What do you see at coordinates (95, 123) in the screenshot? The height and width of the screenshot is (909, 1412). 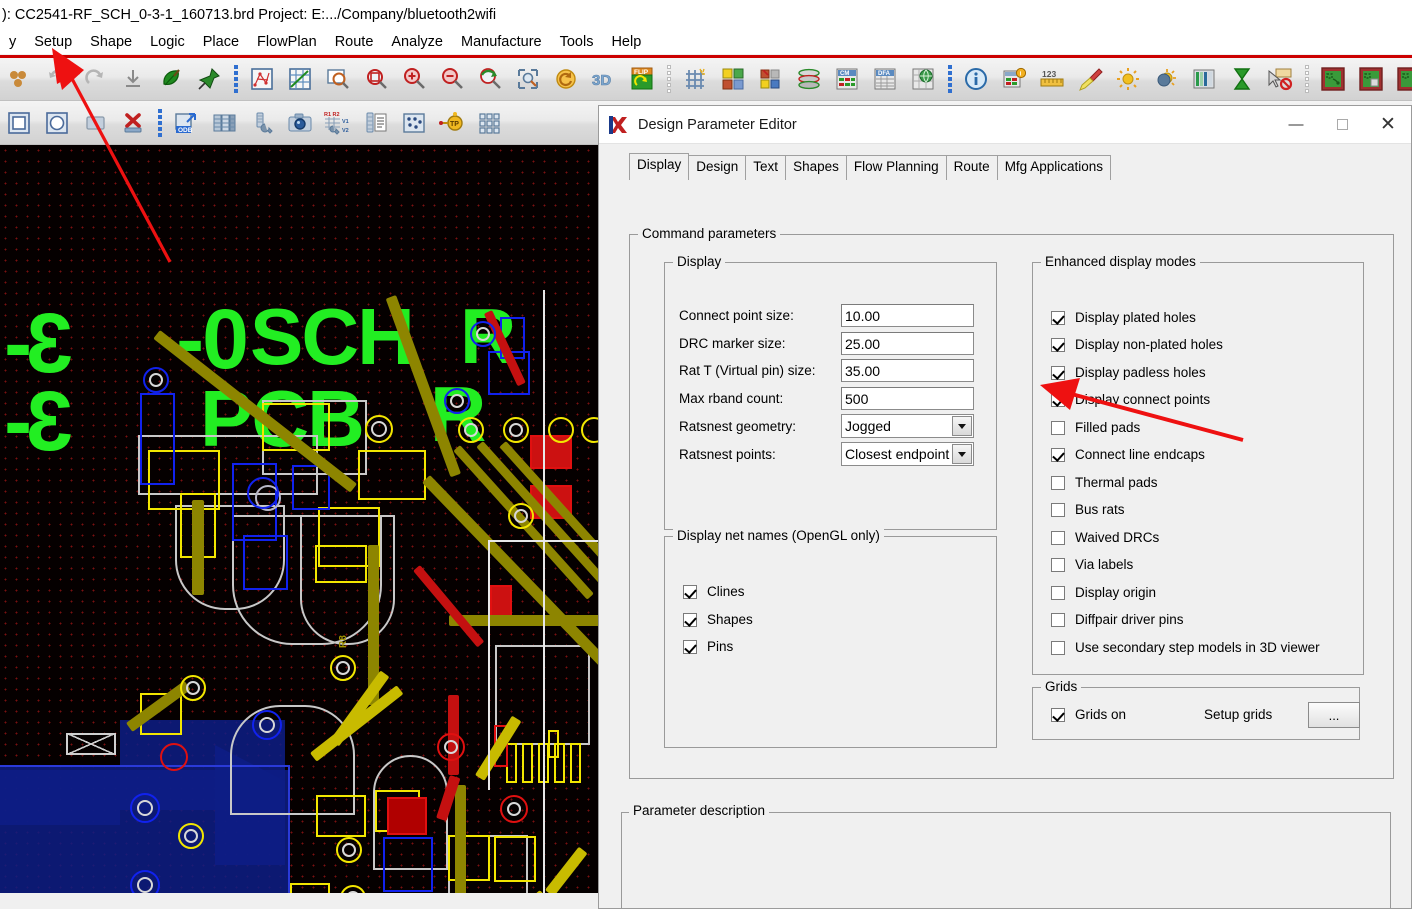 I see `fill-shape-icon` at bounding box center [95, 123].